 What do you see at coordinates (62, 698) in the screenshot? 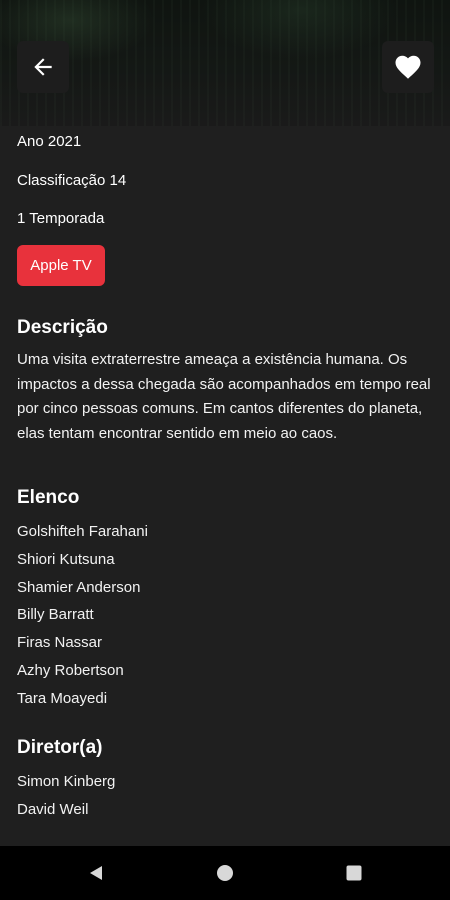
I see `cast-member: Tara Moayedi` at bounding box center [62, 698].